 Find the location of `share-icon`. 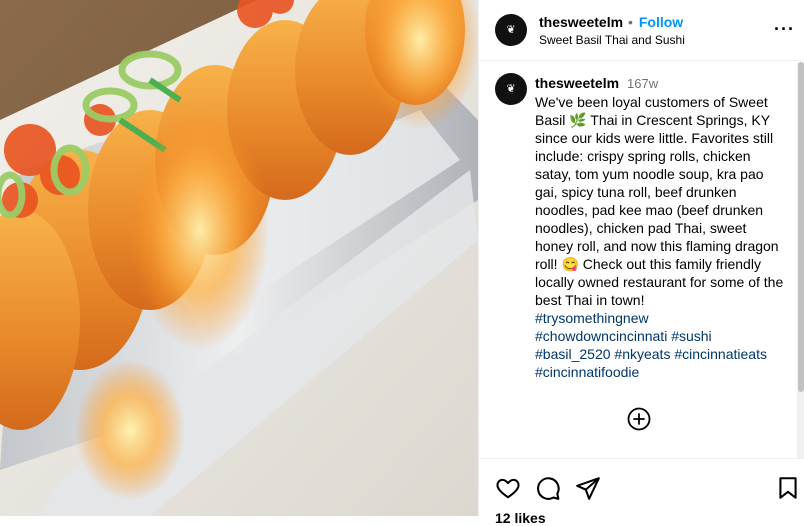

share-icon is located at coordinates (588, 488).